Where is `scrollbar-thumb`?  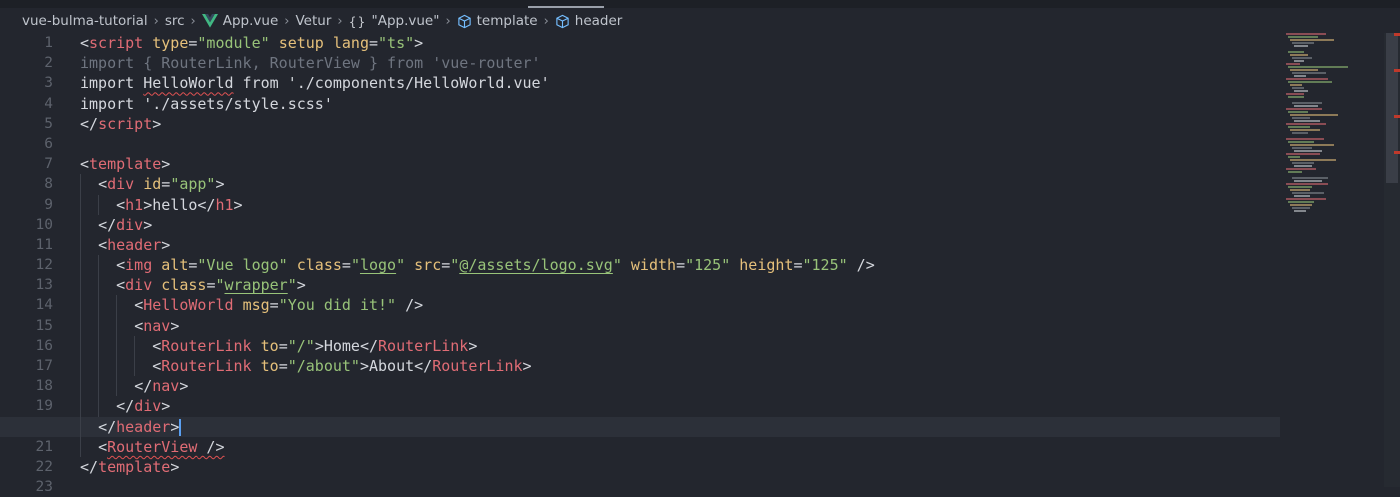
scrollbar-thumb is located at coordinates (1392, 108).